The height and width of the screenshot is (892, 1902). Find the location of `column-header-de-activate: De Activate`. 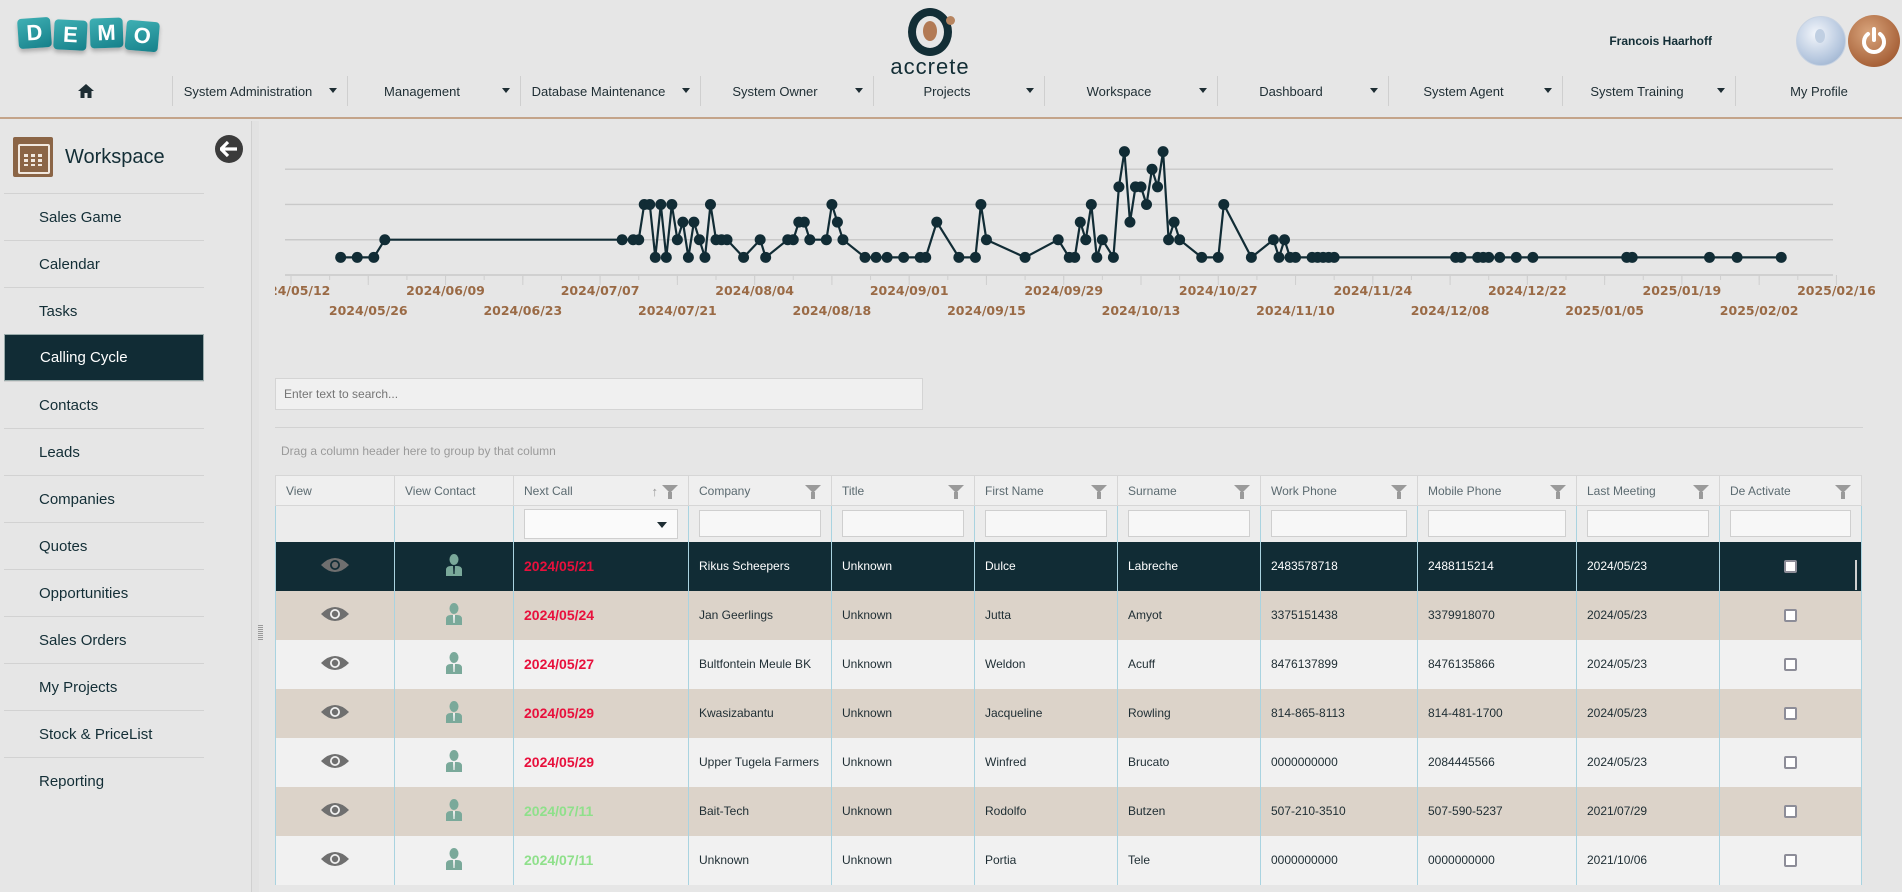

column-header-de-activate: De Activate is located at coordinates (1790, 490).